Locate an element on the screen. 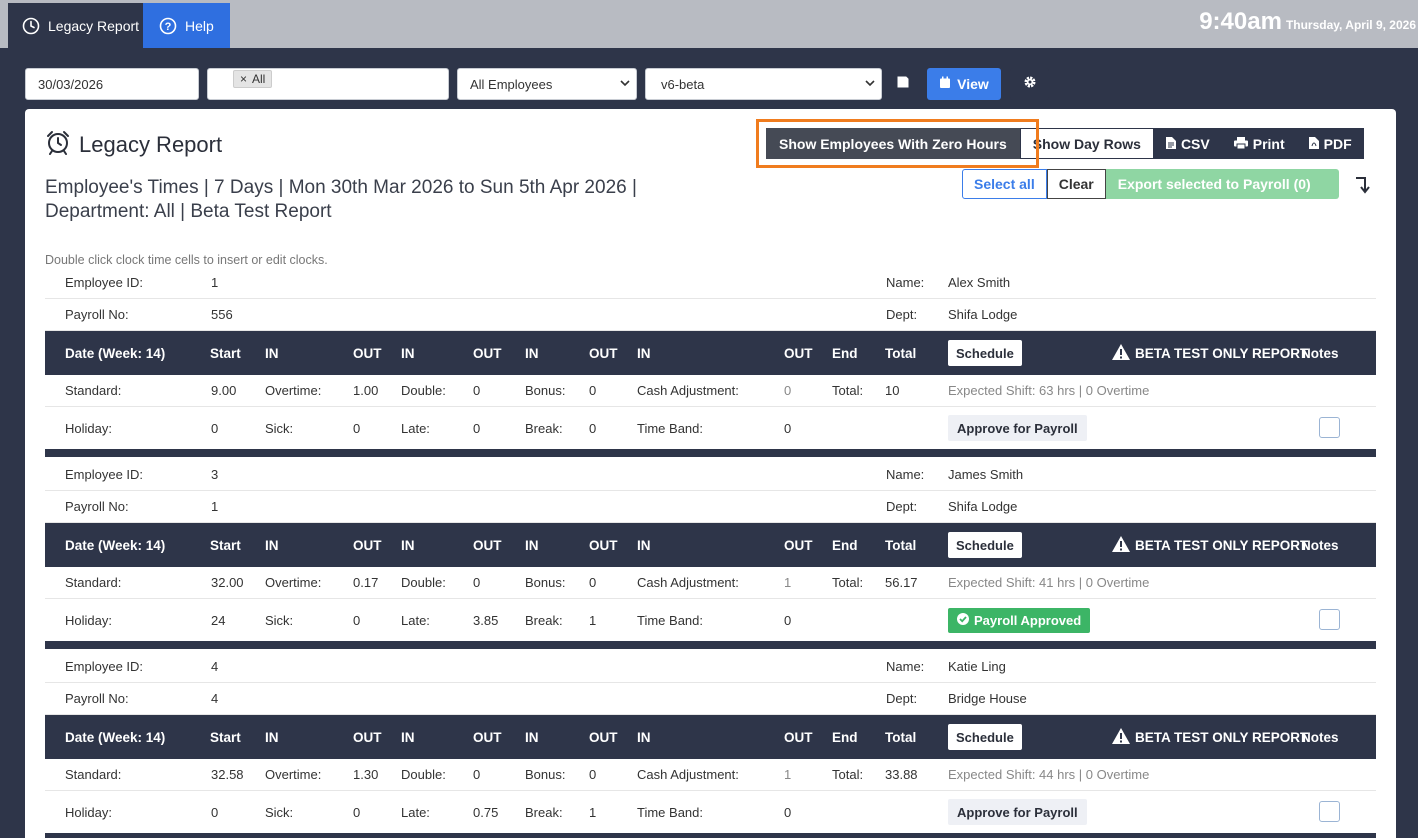 The image size is (1418, 838). calendar-icon is located at coordinates (945, 84).